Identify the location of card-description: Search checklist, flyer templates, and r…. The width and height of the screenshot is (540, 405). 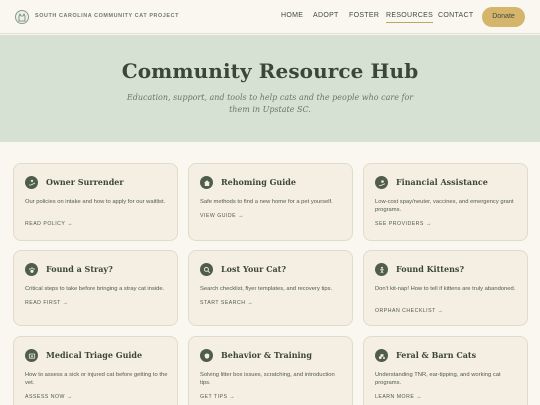
(266, 289).